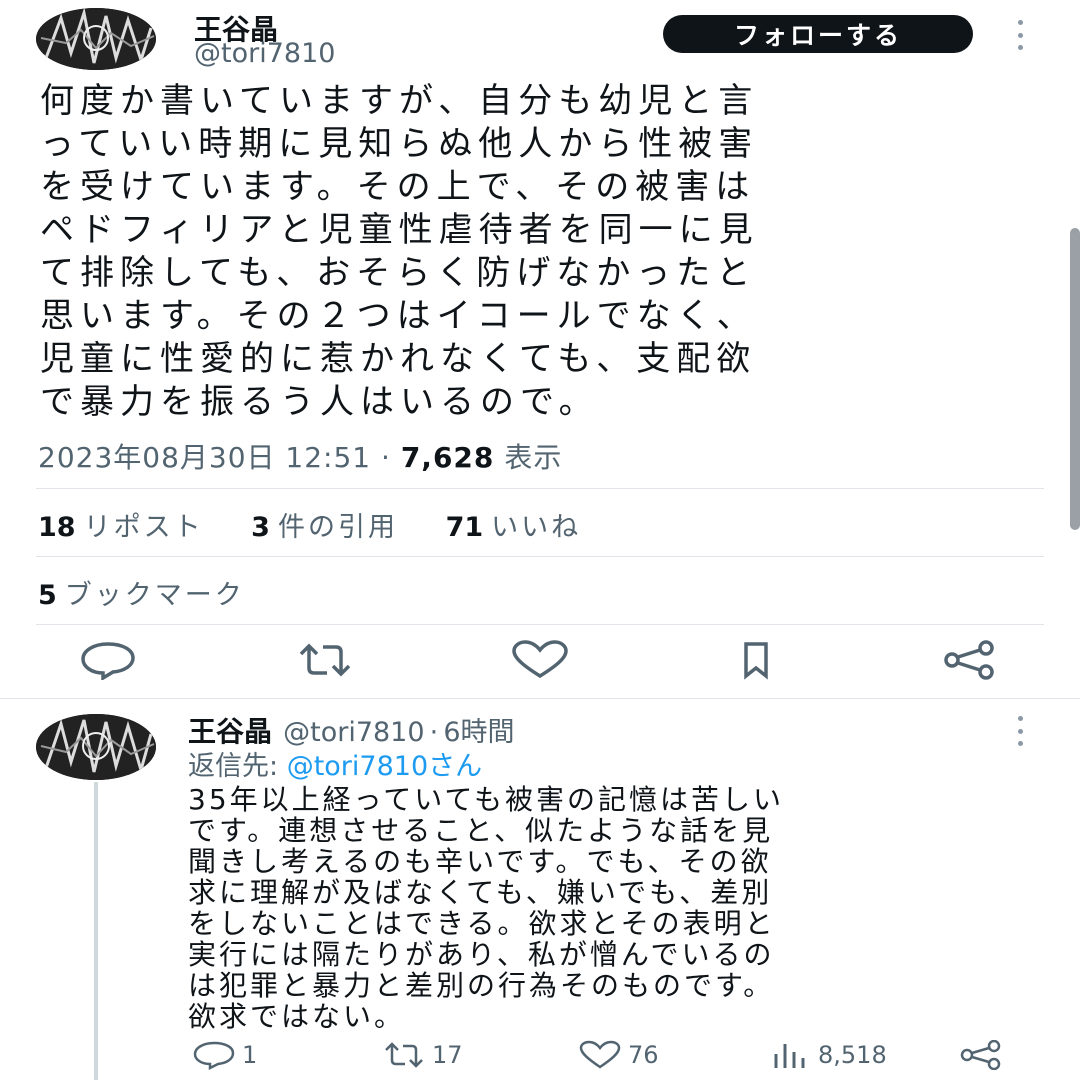 The image size is (1080, 1080). I want to click on reposts-count: 18, so click(57, 527).